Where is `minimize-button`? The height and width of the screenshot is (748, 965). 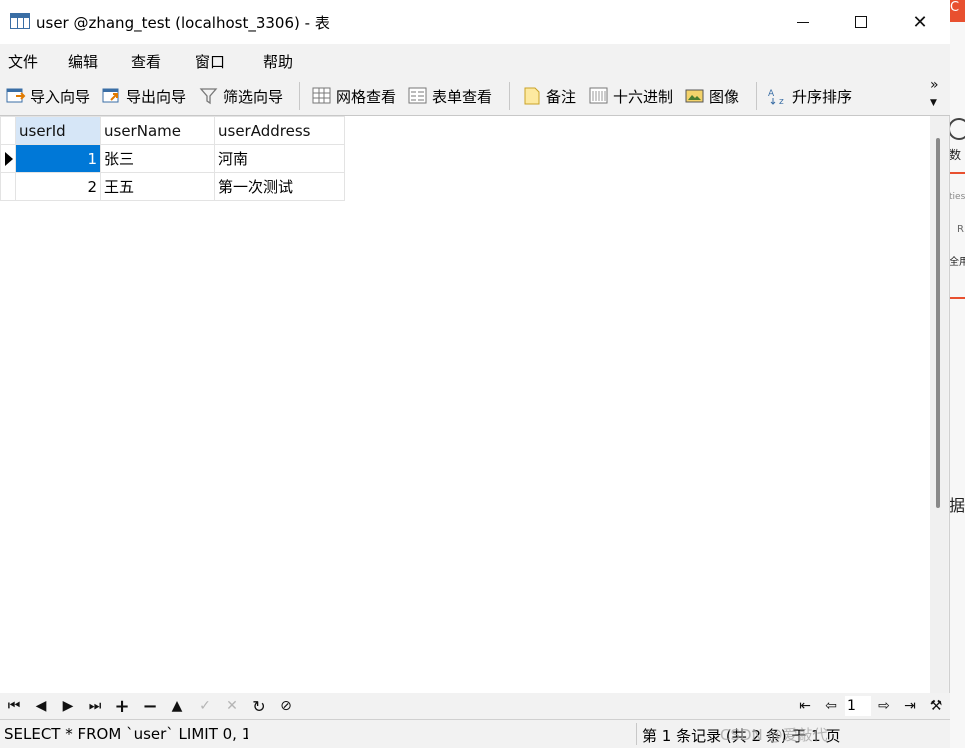
minimize-button is located at coordinates (803, 22).